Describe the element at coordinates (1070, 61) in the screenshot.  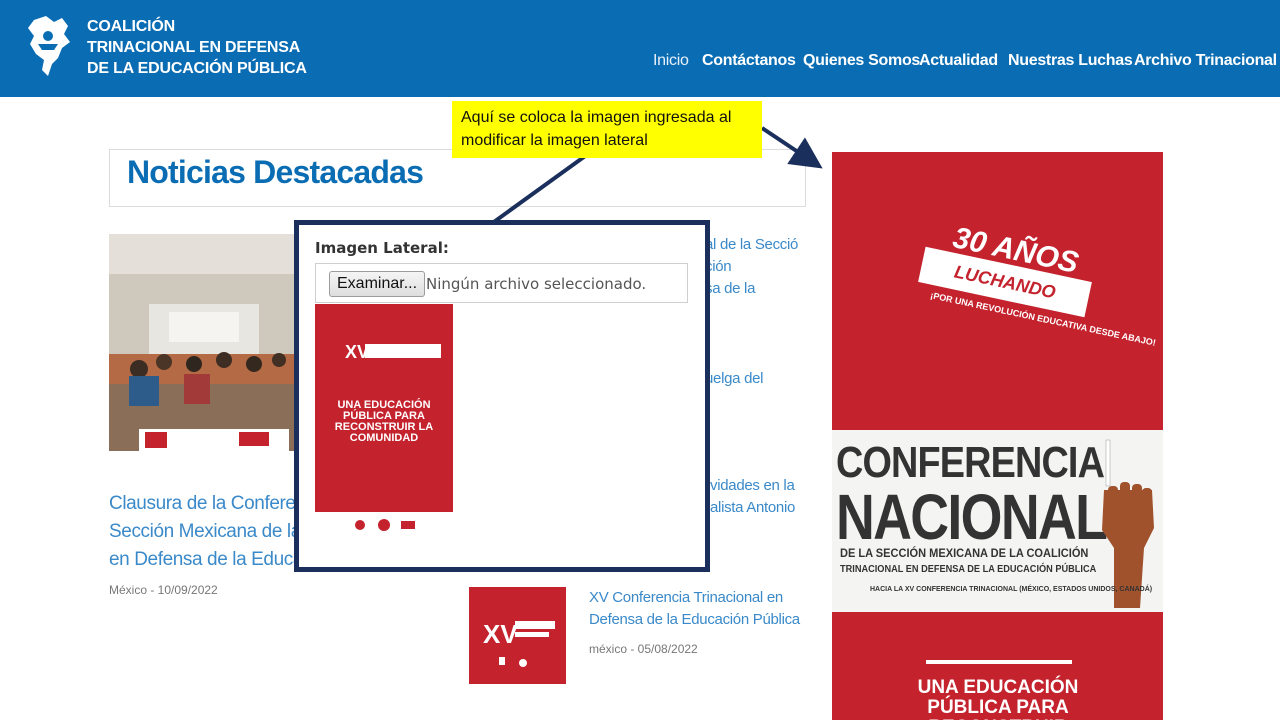
I see `nav-nuestras-luchas: Nuestras Luchas` at that location.